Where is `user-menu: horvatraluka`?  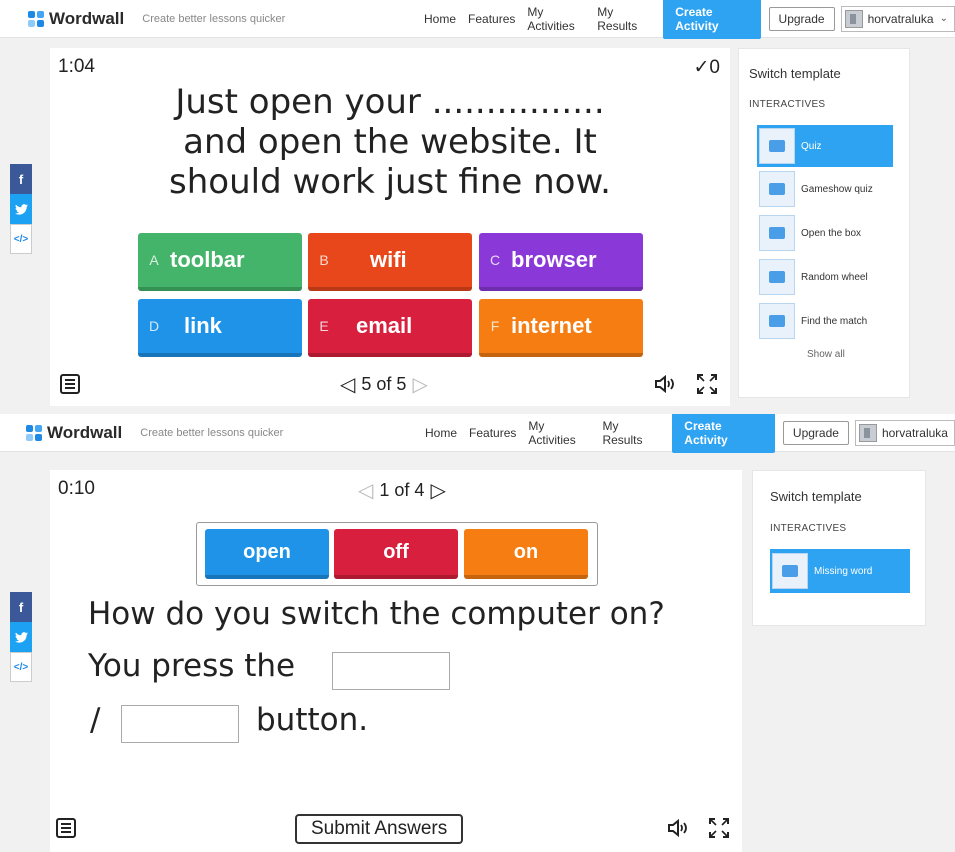
user-menu: horvatraluka is located at coordinates (904, 432).